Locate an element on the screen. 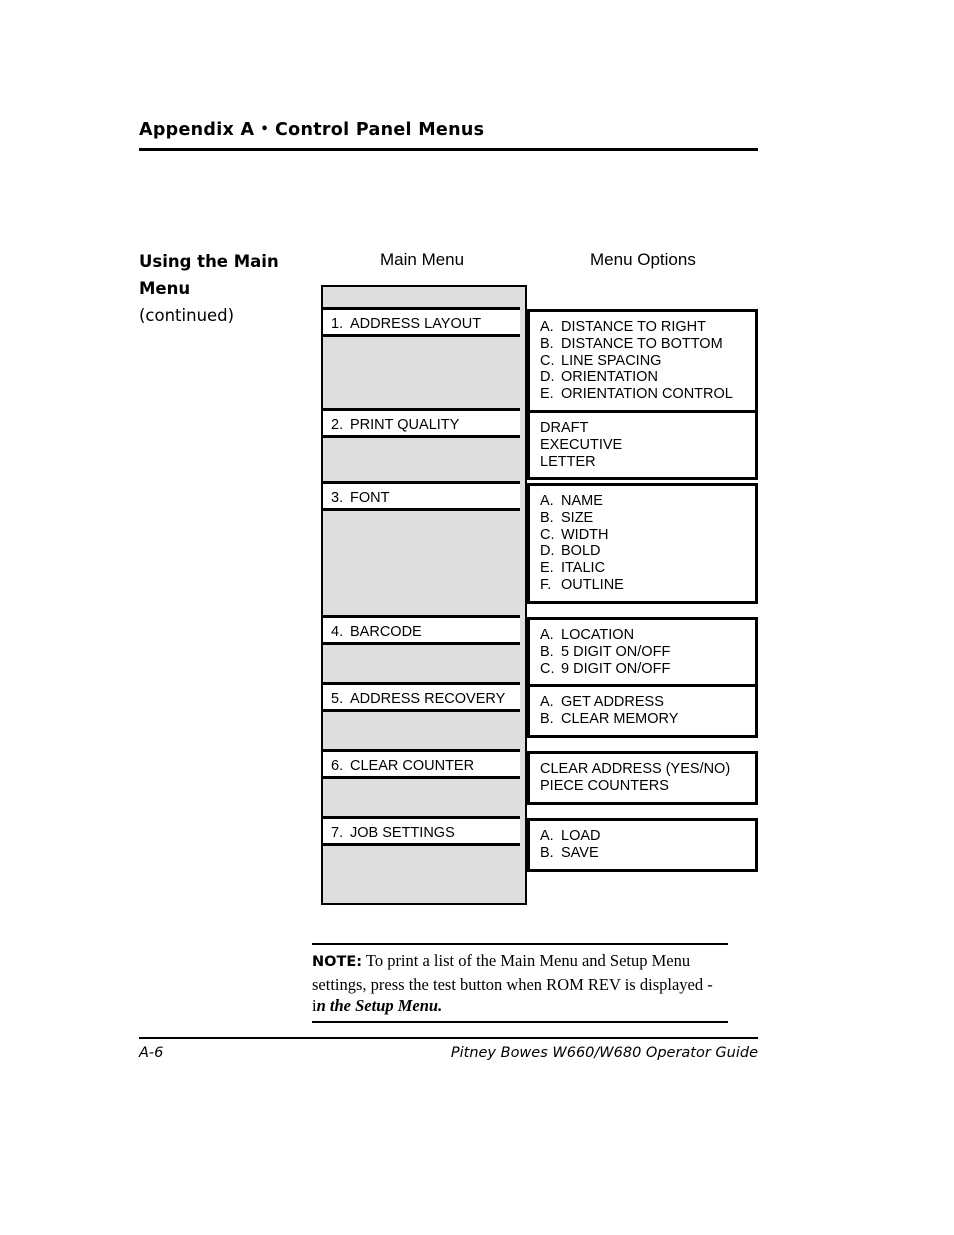  menu-option-item: B. SAVE is located at coordinates (647, 853).